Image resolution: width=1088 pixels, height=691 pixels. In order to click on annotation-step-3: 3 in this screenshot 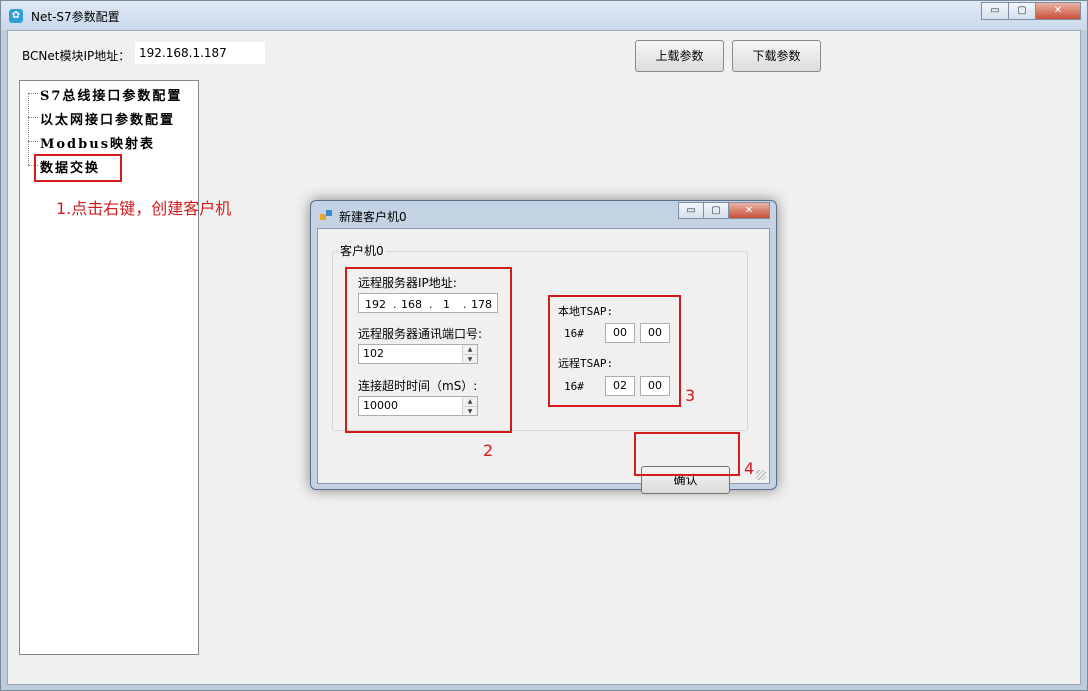, I will do `click(690, 395)`.